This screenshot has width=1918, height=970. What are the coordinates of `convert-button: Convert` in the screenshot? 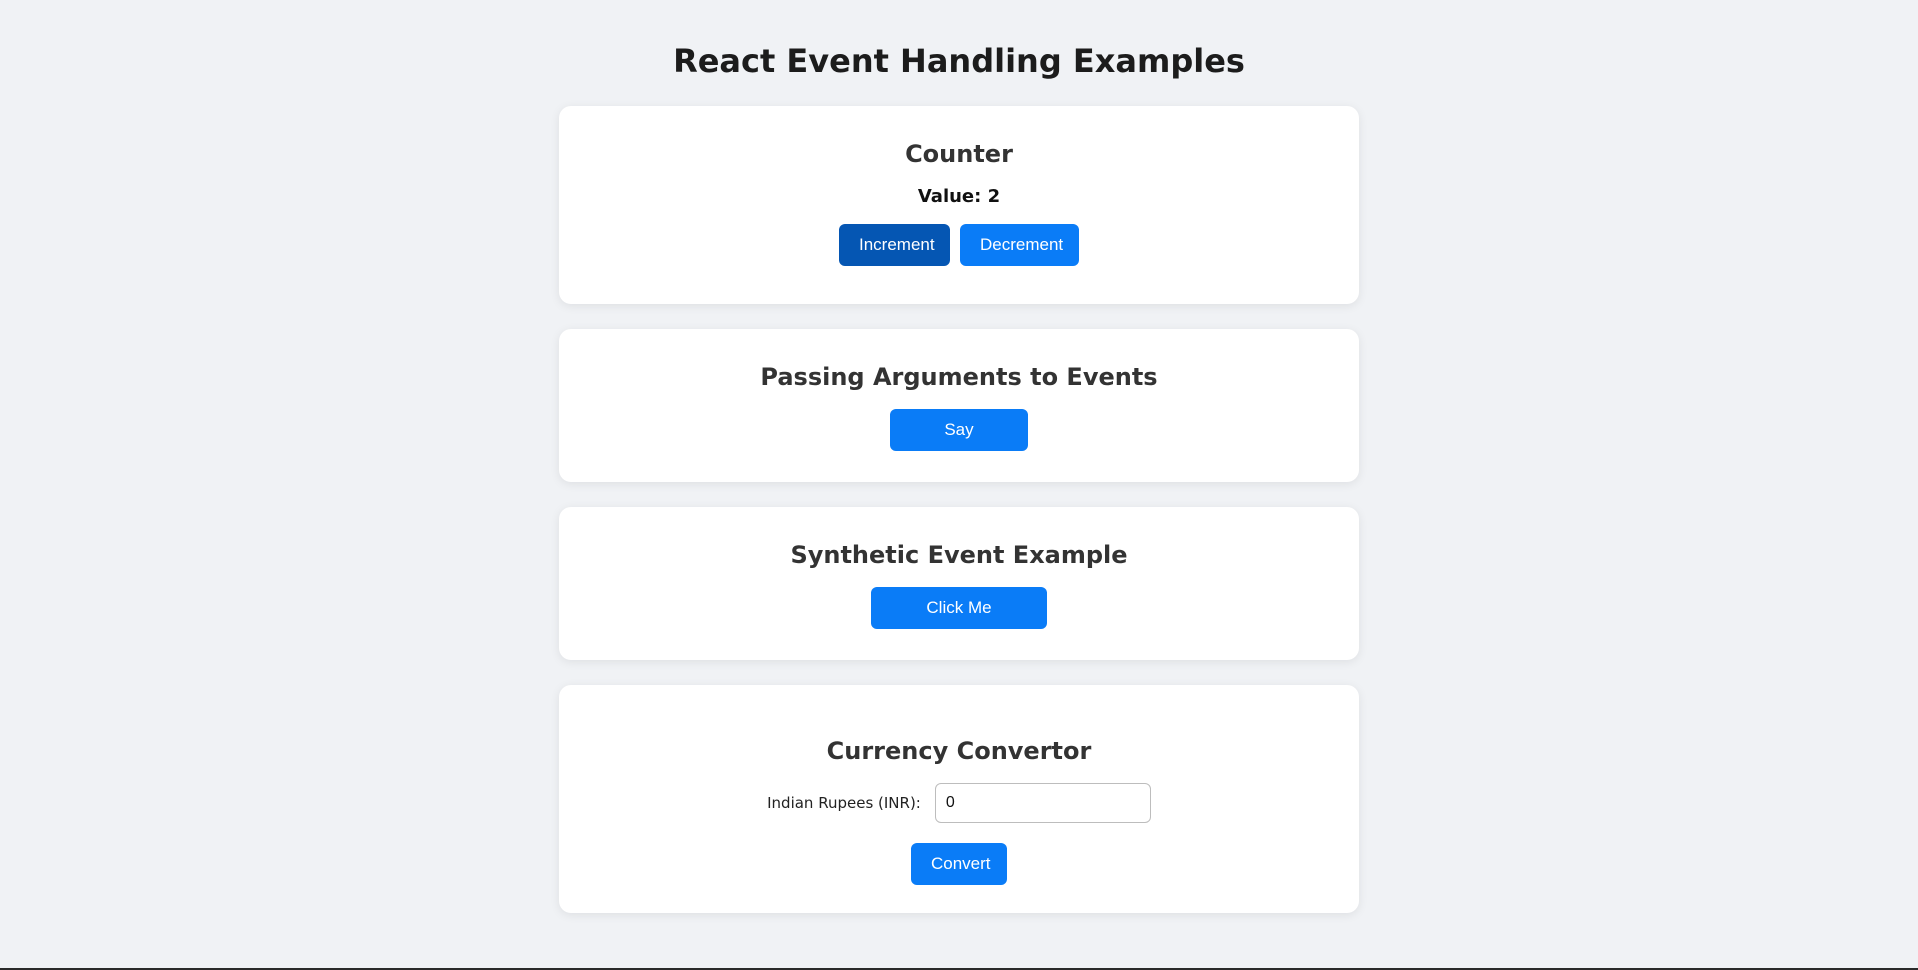 It's located at (959, 864).